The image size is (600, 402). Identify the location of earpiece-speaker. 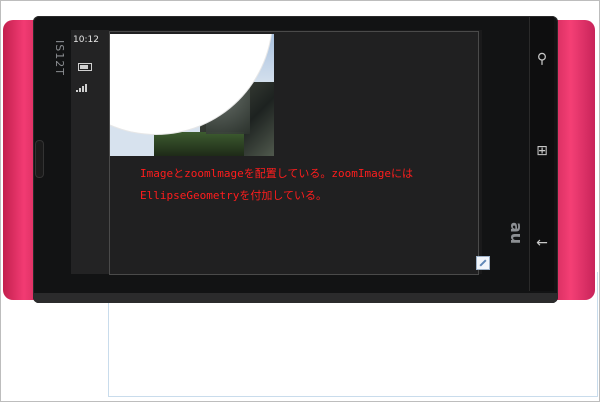
(39, 159).